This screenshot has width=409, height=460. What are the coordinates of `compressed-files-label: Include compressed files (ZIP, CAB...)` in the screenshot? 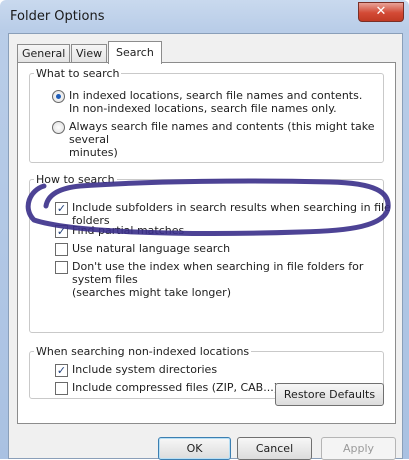 It's located at (175, 387).